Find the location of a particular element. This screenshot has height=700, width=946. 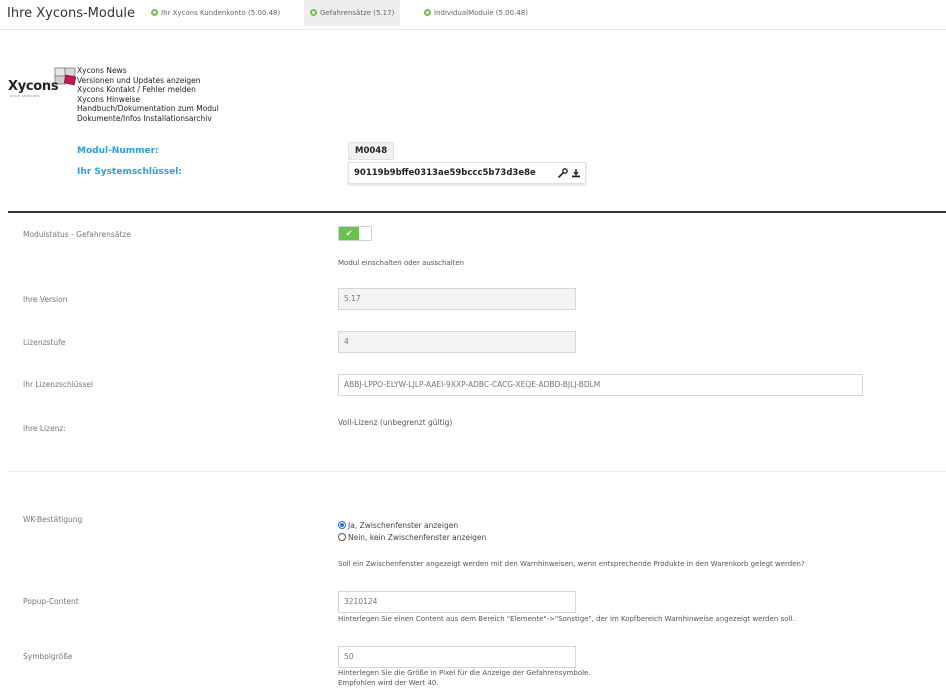

lizenzstufe-field: 4 is located at coordinates (457, 342).